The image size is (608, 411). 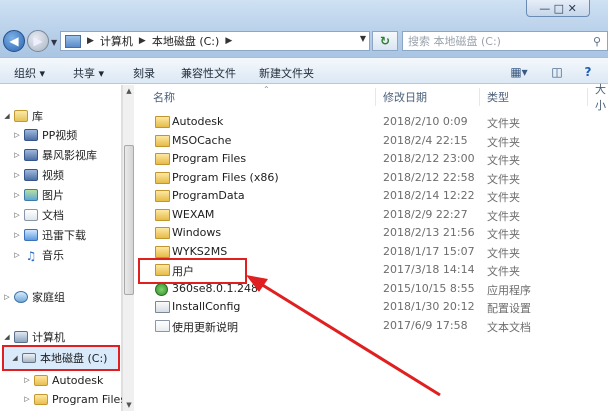 I want to click on app-icon, so click(x=161, y=289).